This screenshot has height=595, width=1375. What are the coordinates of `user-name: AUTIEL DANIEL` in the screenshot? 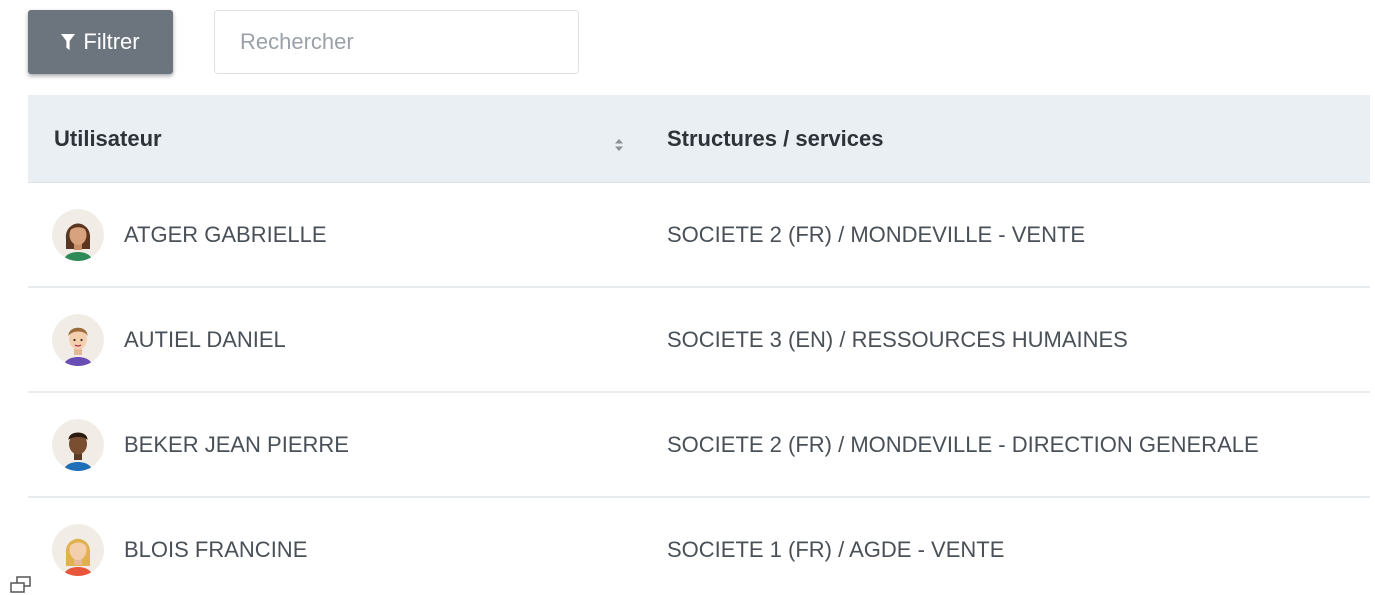 It's located at (205, 340).